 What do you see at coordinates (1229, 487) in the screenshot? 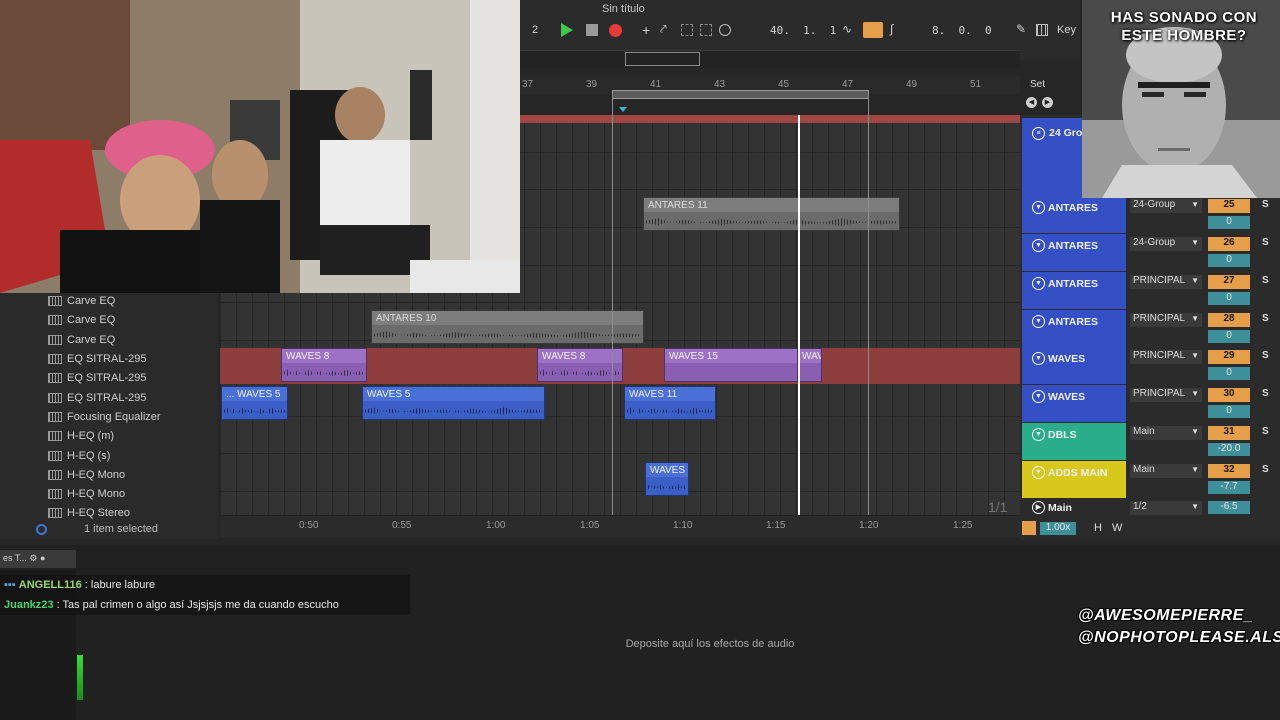
I see `volume-field: -7.7` at bounding box center [1229, 487].